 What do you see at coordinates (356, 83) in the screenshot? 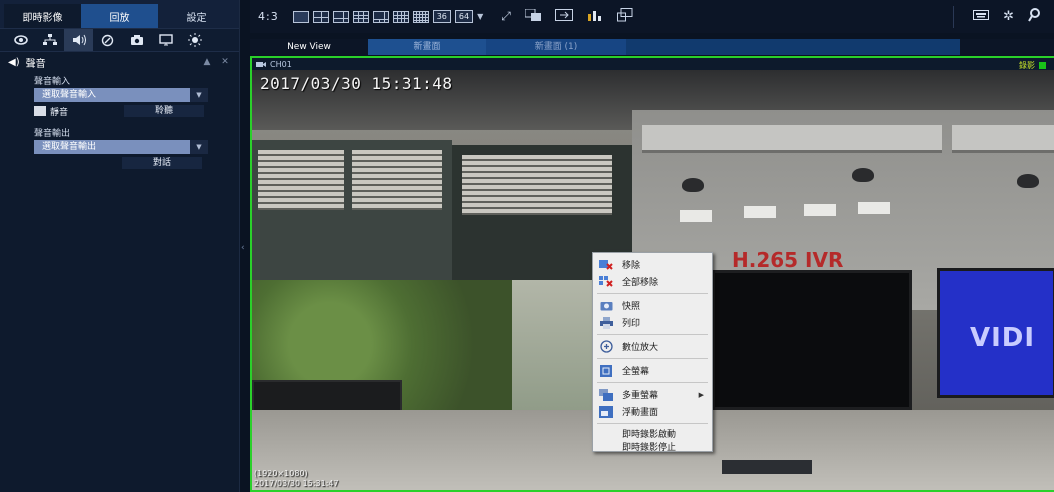
I see `osd-timestamp: 2017/03/30 15:31:48` at bounding box center [356, 83].